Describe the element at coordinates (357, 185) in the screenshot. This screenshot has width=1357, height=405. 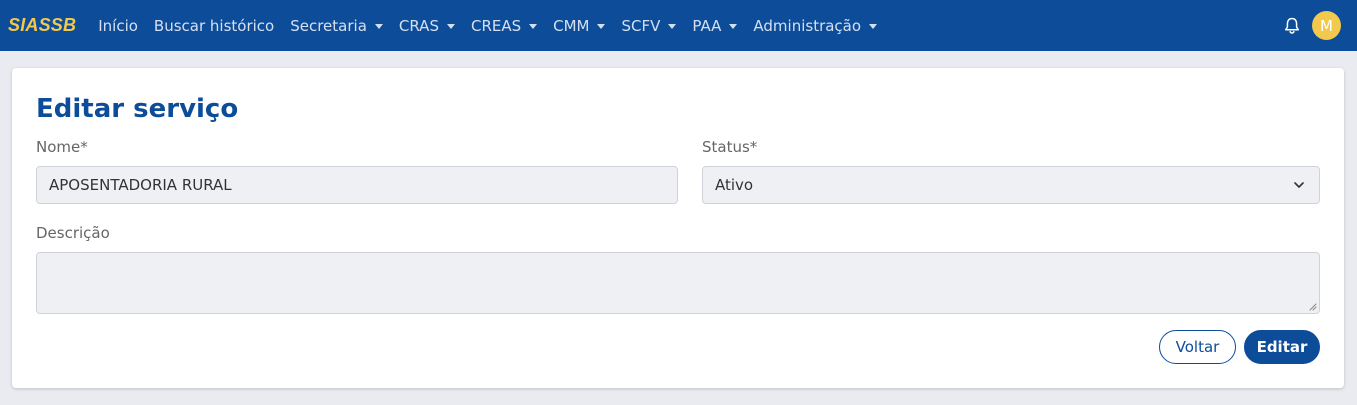
I see `nome-input: APOSENTADORIA RURAL` at that location.